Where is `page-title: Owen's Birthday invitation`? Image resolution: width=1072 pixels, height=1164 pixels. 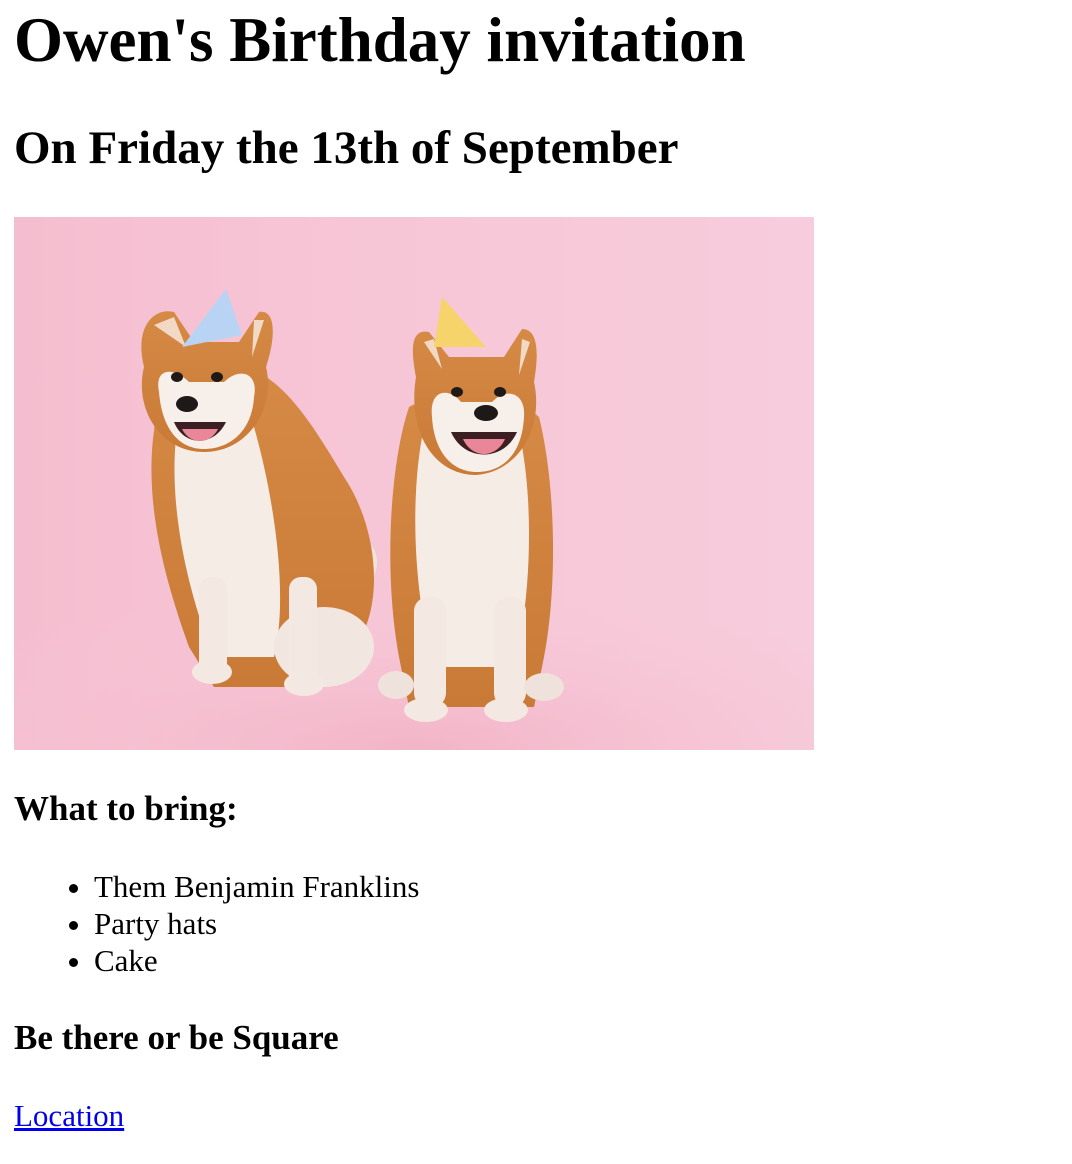 page-title: Owen's Birthday invitation is located at coordinates (380, 40).